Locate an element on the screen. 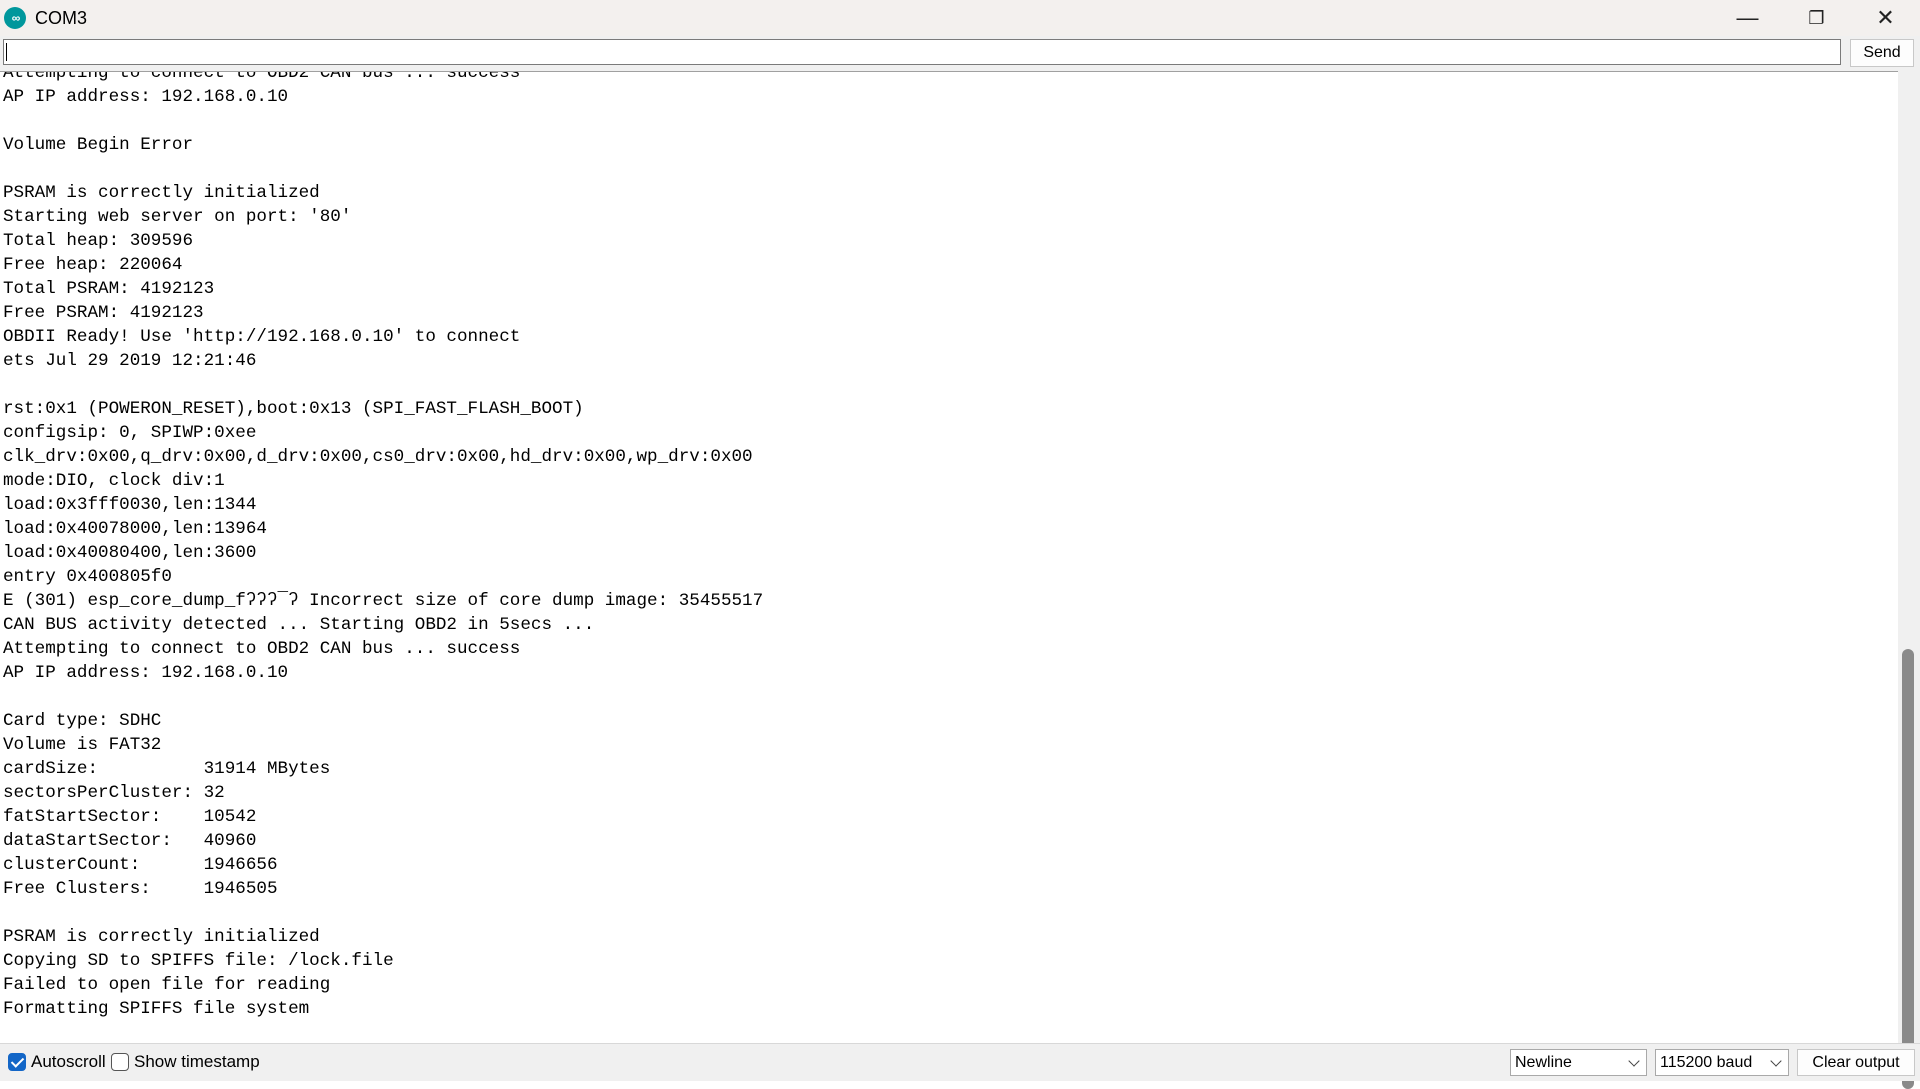  restore-icon: ❐ is located at coordinates (1816, 17).